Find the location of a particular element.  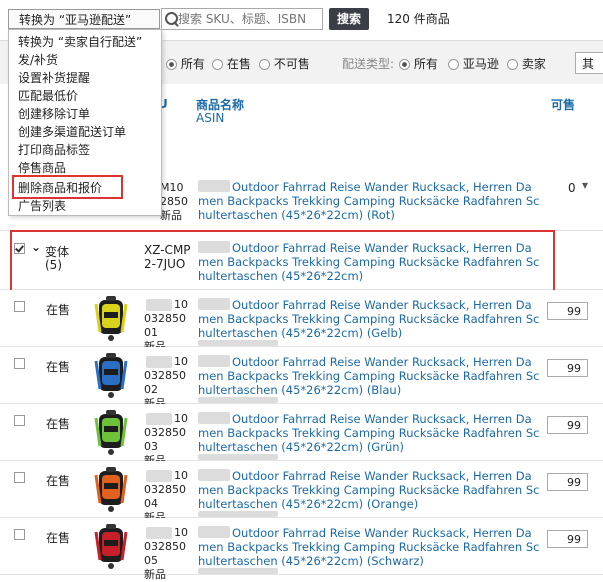

column-available: 可售 is located at coordinates (563, 104).